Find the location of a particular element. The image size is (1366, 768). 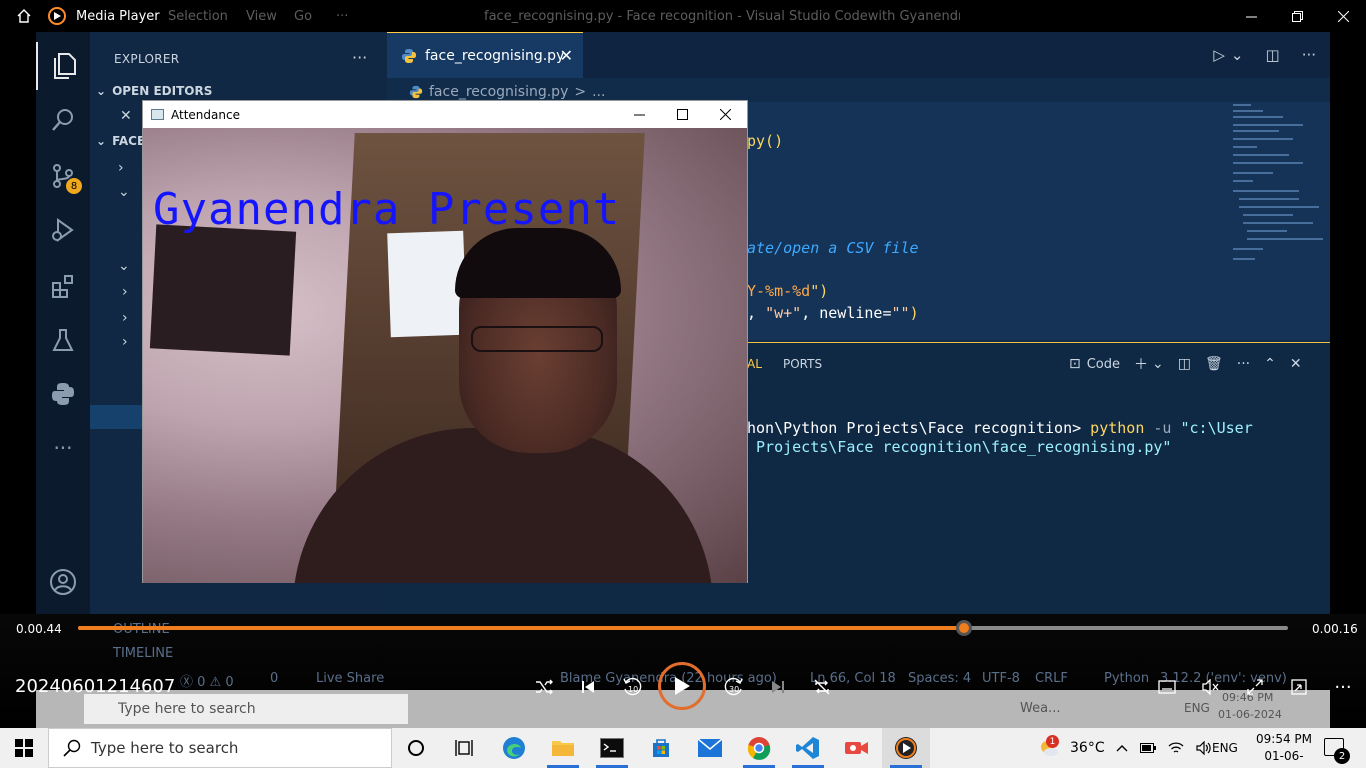

more-options-button: ··· is located at coordinates (1343, 687).